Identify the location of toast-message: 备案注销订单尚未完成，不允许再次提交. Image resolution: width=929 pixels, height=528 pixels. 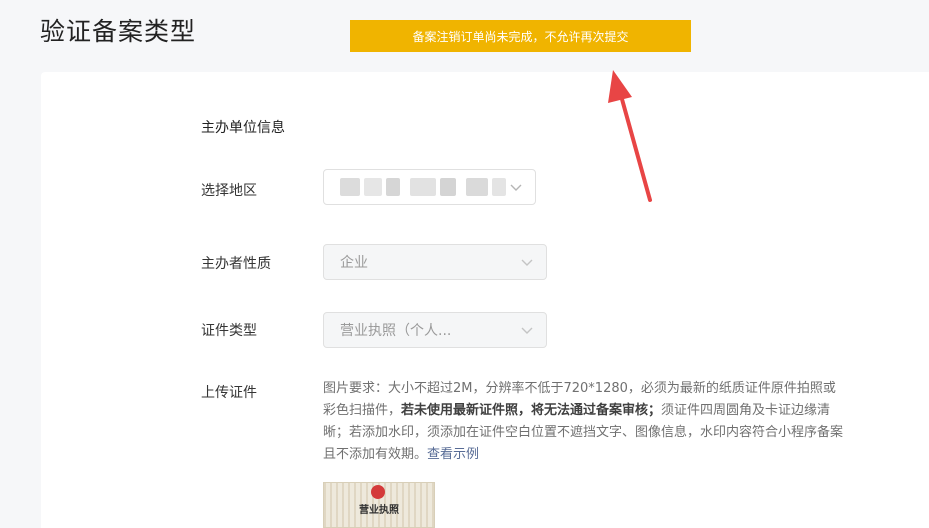
(520, 36).